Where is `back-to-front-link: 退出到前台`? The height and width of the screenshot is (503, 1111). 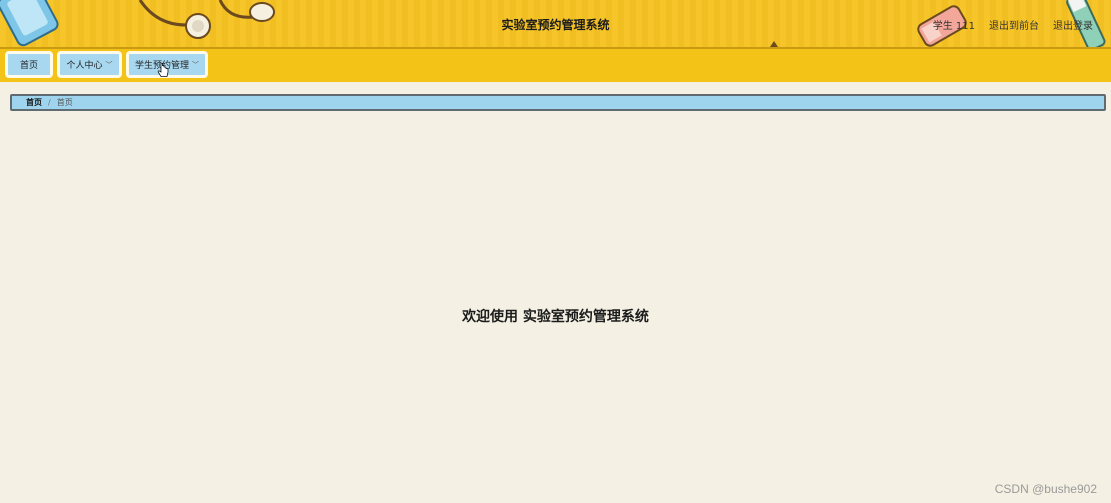 back-to-front-link: 退出到前台 is located at coordinates (1014, 24).